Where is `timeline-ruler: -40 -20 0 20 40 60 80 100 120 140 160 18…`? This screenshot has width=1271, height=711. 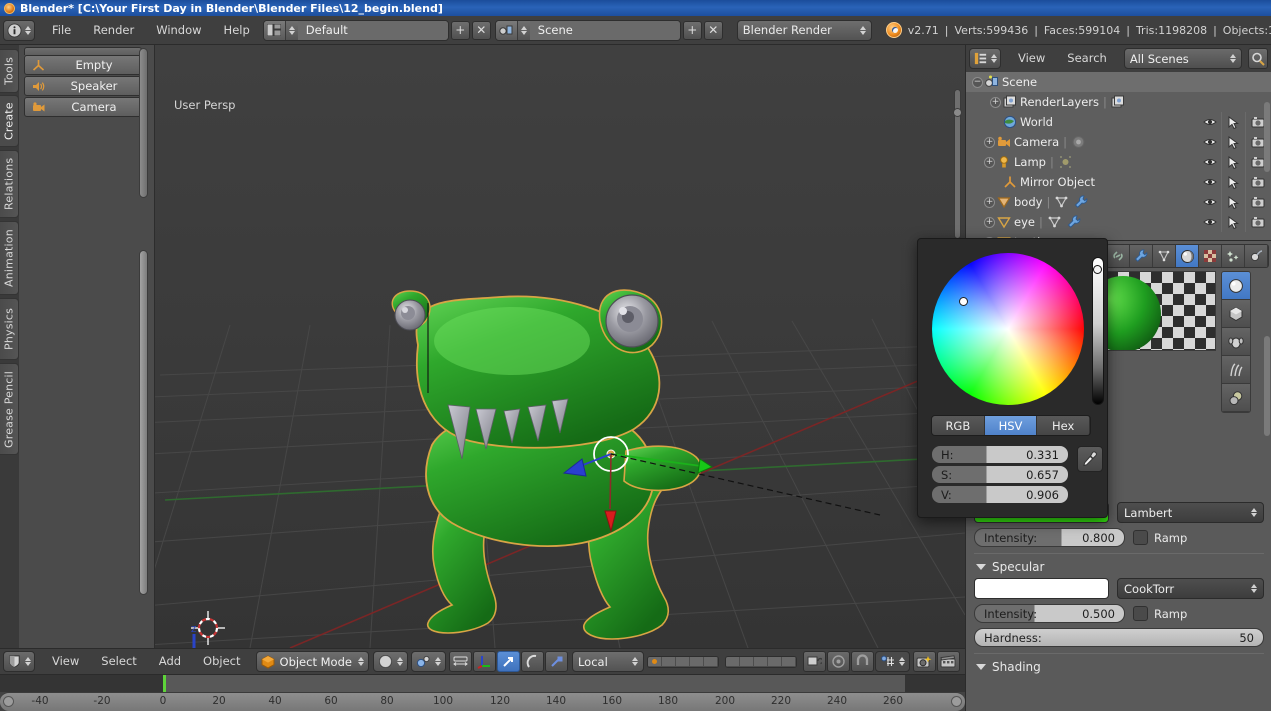 timeline-ruler: -40 -20 0 20 40 60 80 100 120 140 160 18… is located at coordinates (482, 701).